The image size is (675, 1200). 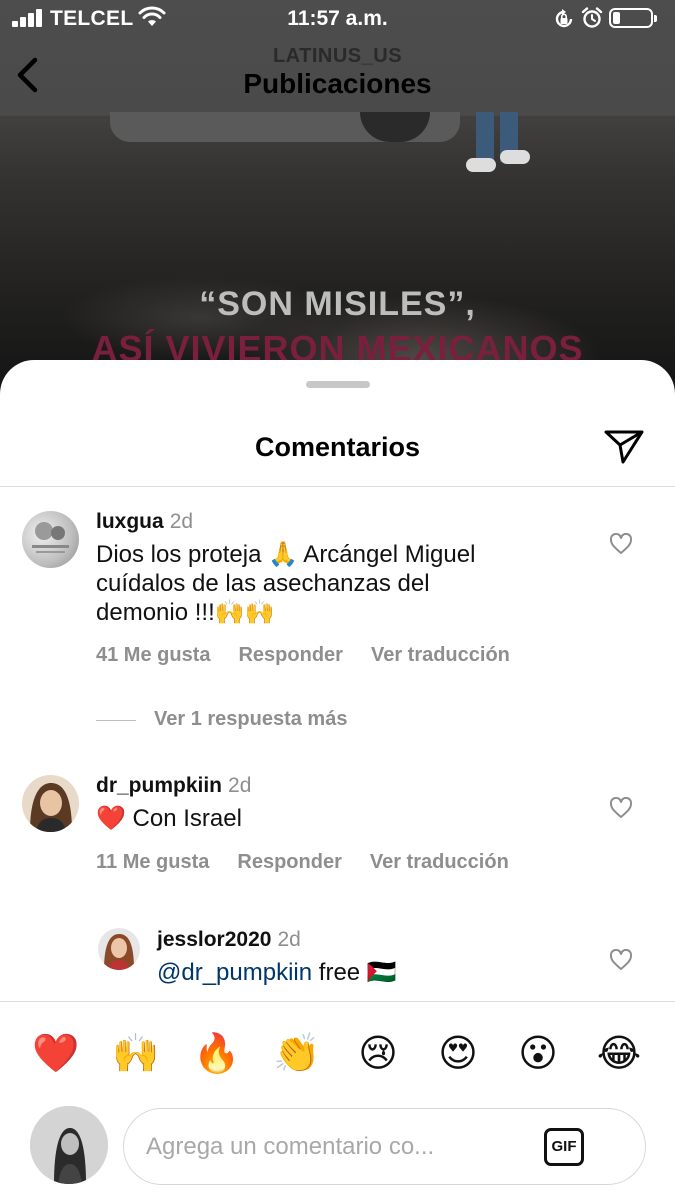 I want to click on emoji-cry: 😢, so click(x=378, y=1053).